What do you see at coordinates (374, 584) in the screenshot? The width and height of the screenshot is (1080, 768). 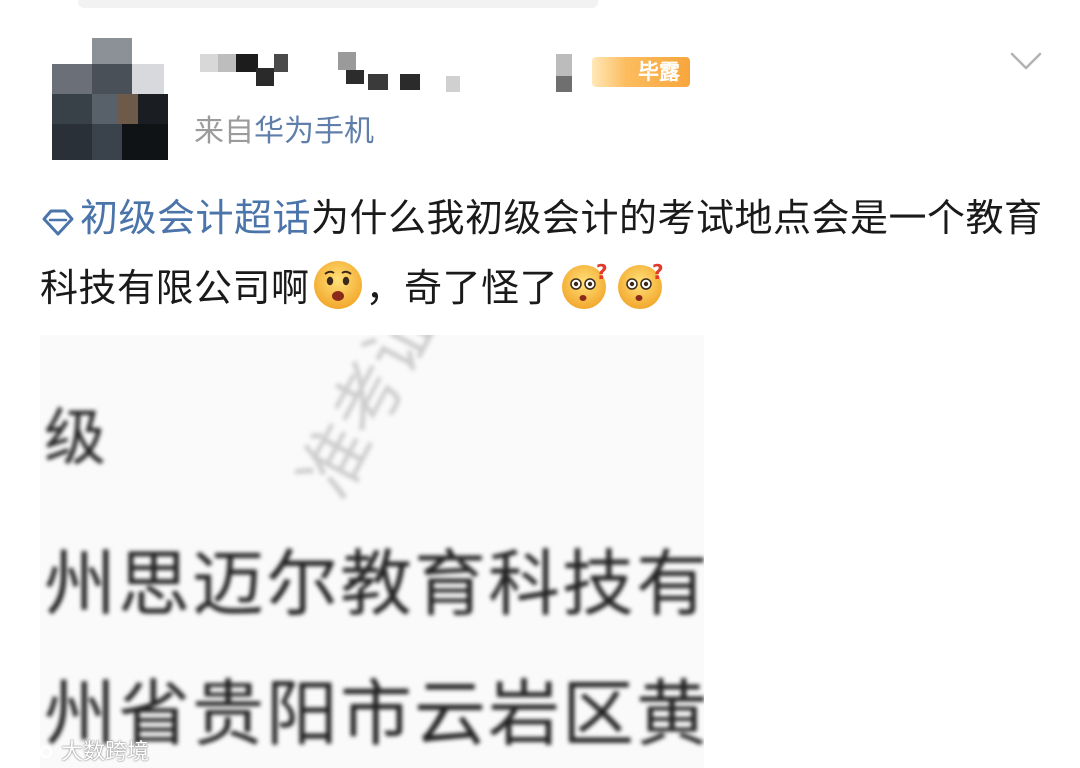 I see `image-text-line-2: 州思迈尔教育科技有` at bounding box center [374, 584].